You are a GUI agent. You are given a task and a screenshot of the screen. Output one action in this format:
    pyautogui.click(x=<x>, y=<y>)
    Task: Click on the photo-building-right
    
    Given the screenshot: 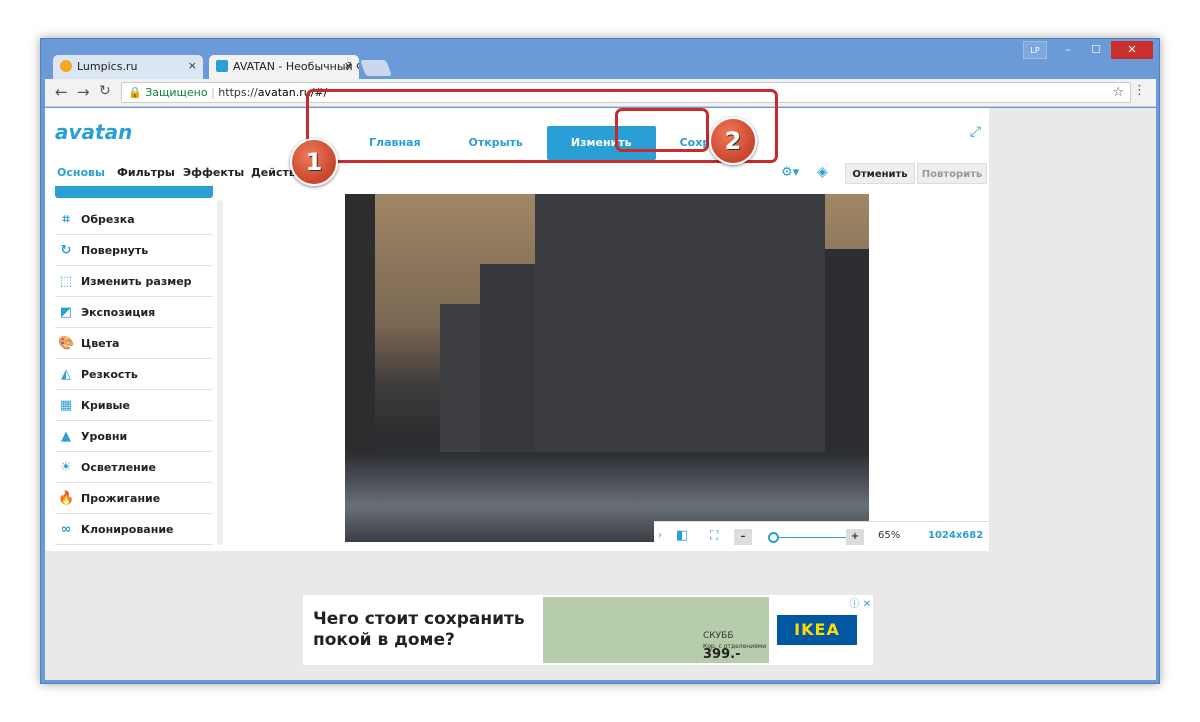 What is the action you would take?
    pyautogui.click(x=847, y=354)
    